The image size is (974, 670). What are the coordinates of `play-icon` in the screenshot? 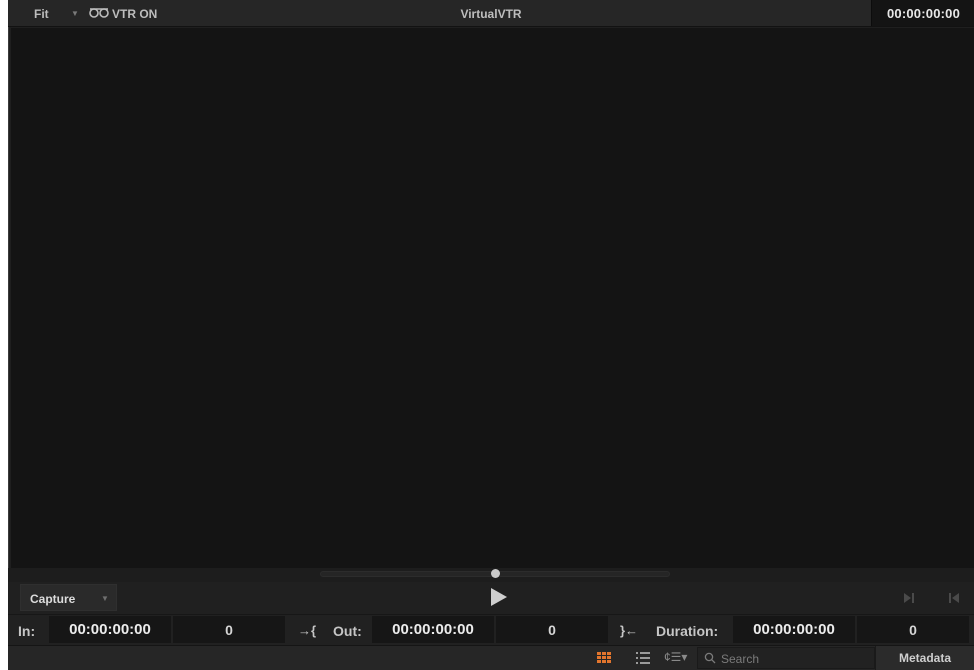 It's located at (499, 597).